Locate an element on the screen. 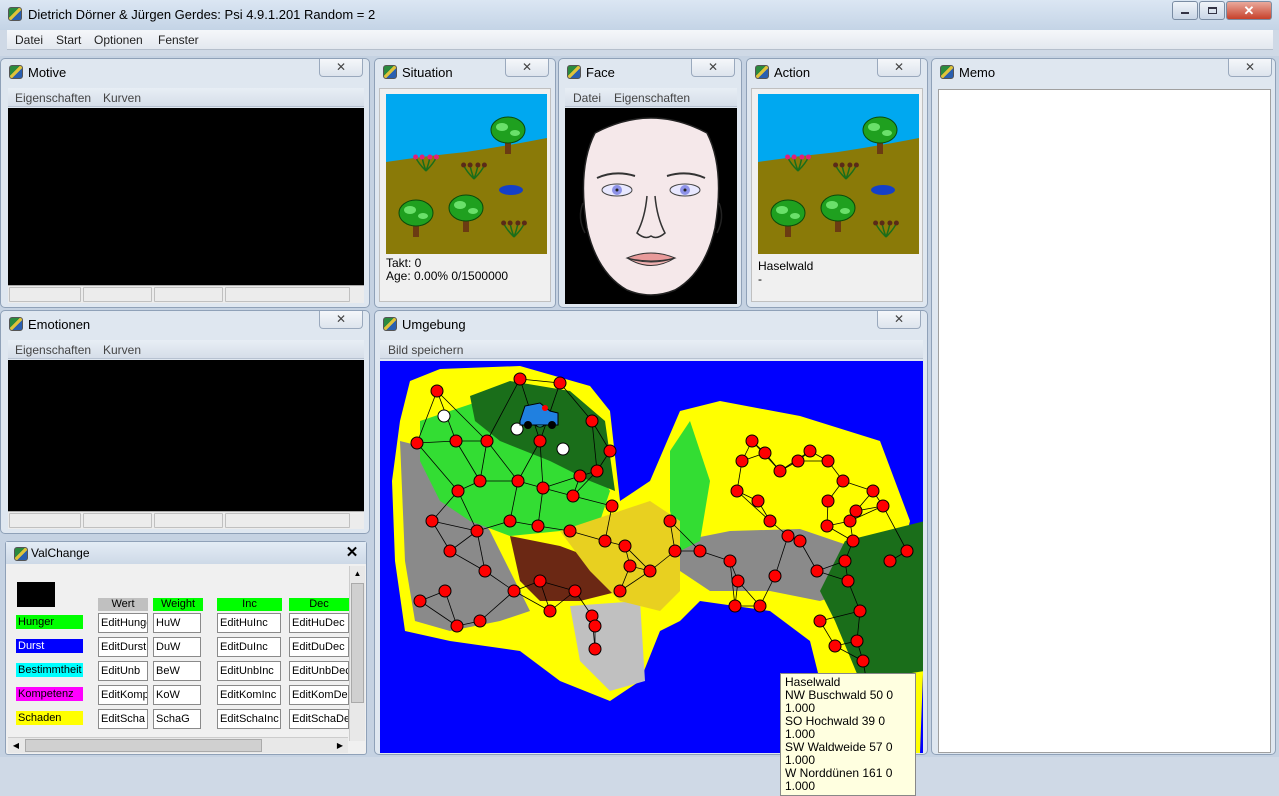  scroll-right-arrow-icon: ▶ is located at coordinates (340, 745).